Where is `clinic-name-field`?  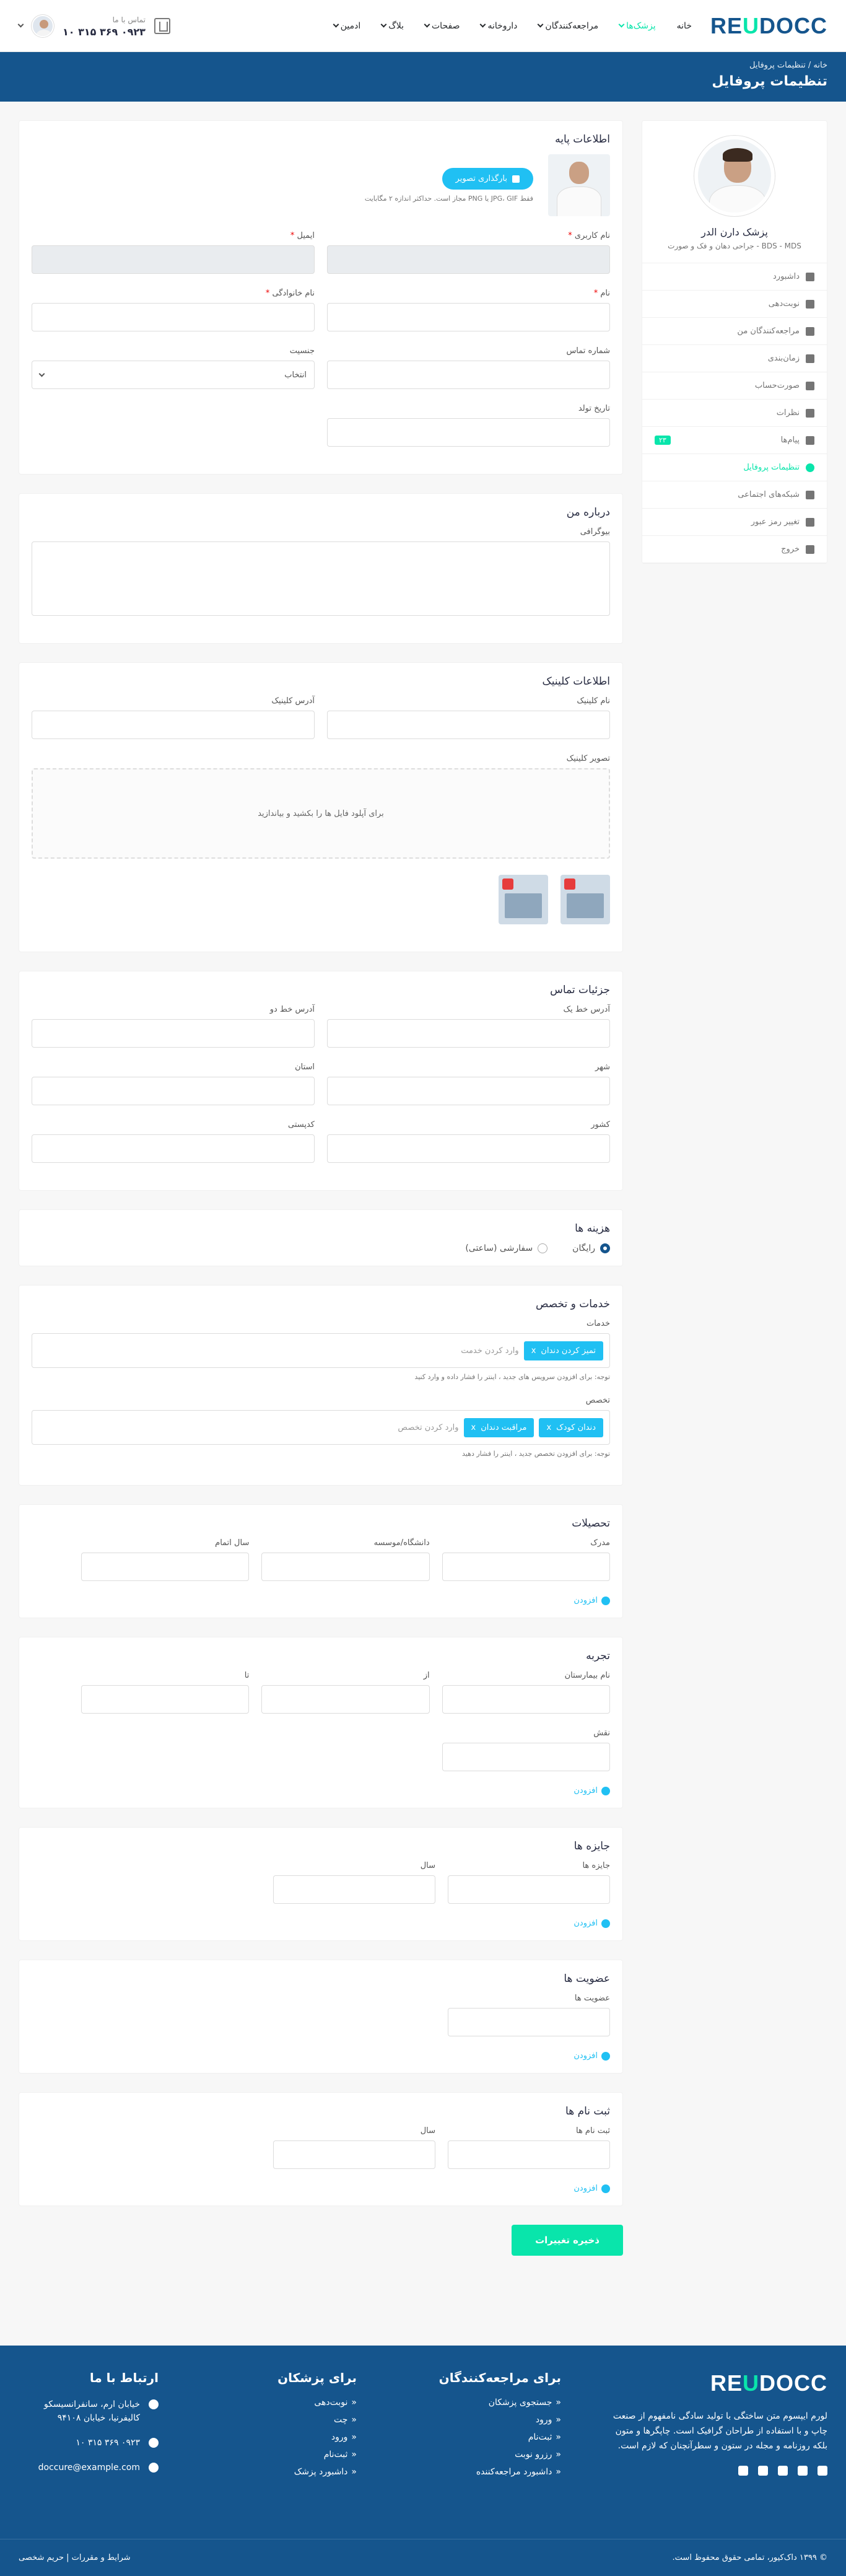
clinic-name-field is located at coordinates (468, 725).